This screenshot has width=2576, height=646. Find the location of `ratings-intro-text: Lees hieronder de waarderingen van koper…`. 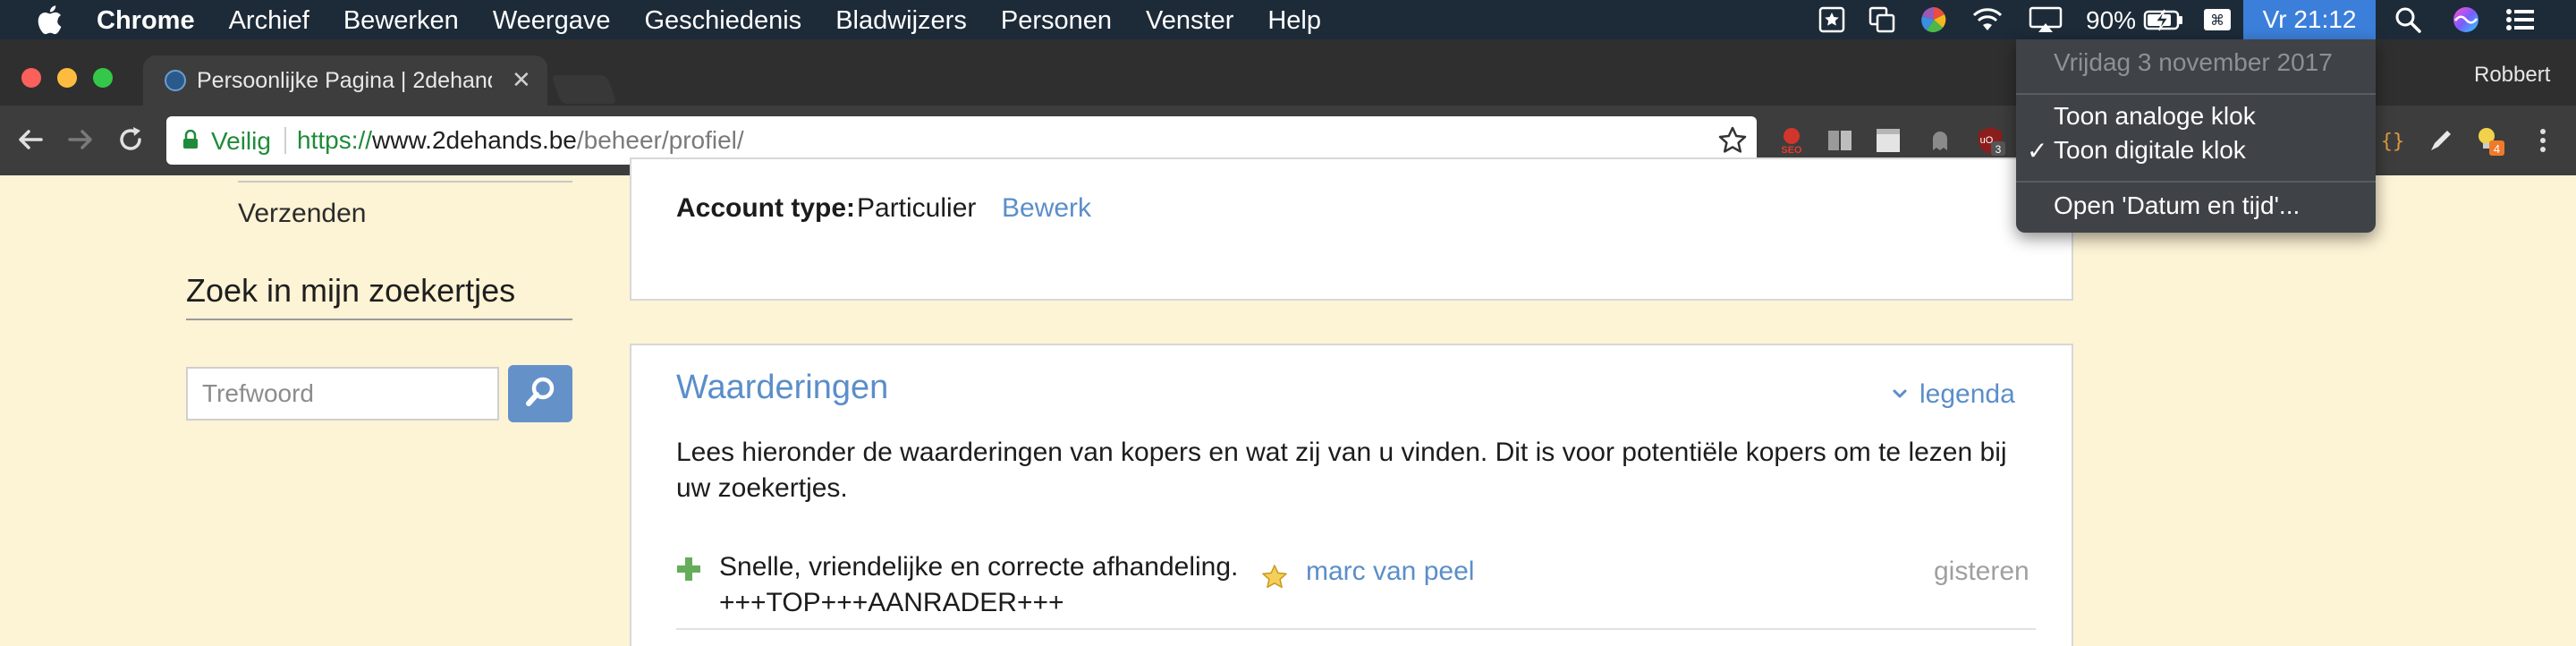

ratings-intro-text: Lees hieronder de waarderingen van koper… is located at coordinates (1341, 470).